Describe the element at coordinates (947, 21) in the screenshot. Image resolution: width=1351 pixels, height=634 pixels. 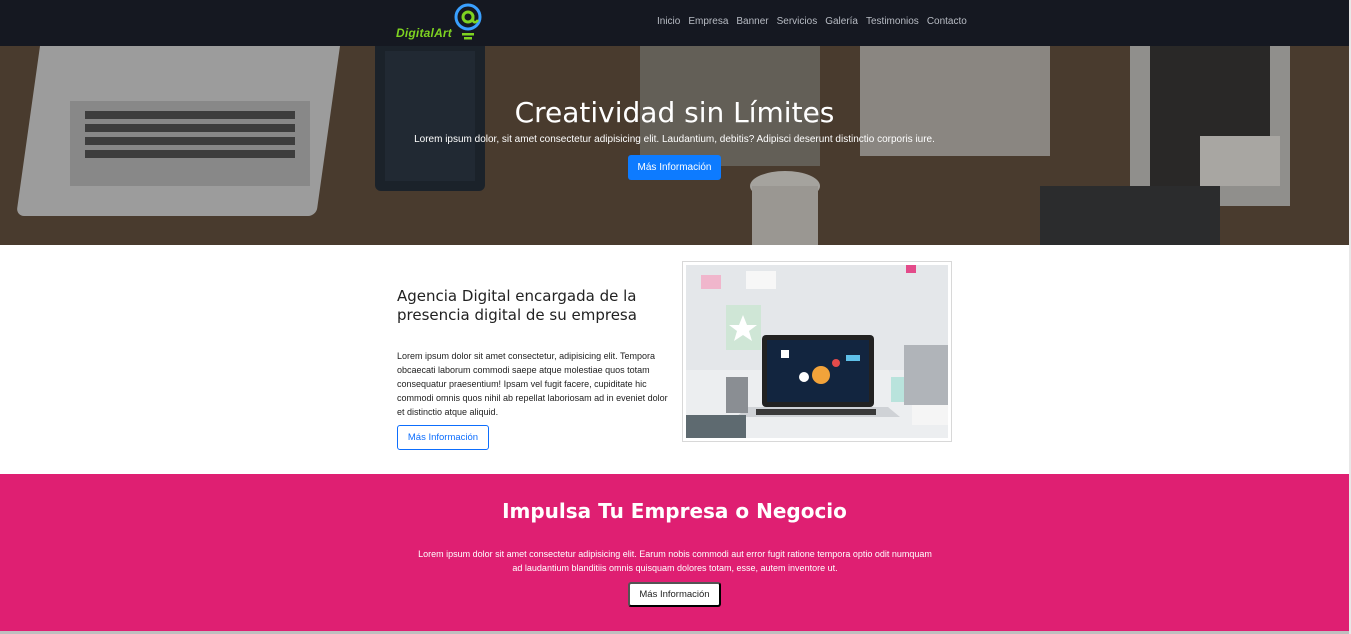
I see `nav-item-contacto: Contacto` at that location.